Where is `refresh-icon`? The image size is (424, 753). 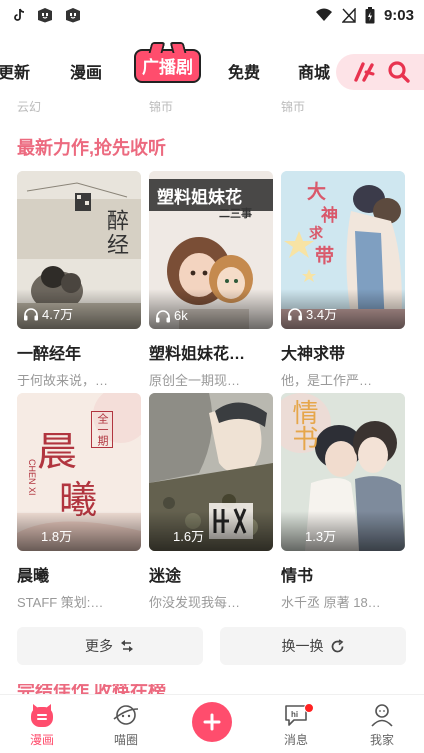 refresh-icon is located at coordinates (337, 645).